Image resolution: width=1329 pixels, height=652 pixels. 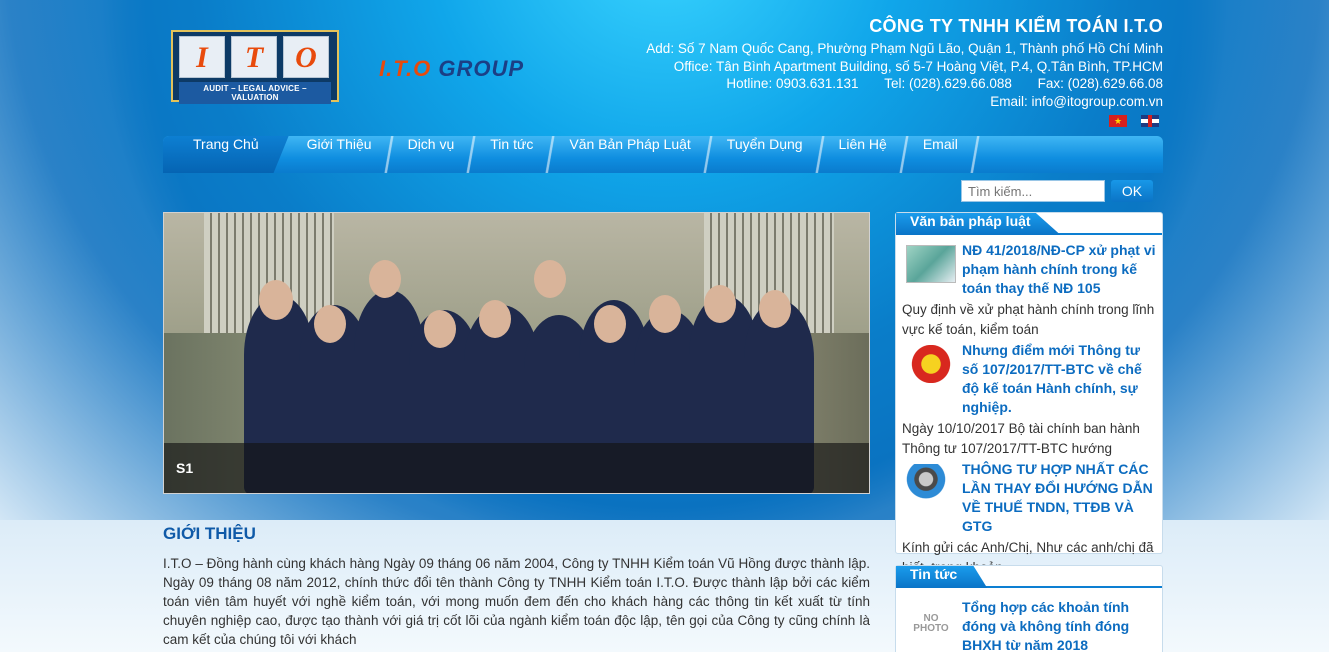 I want to click on language-switcher: ★, so click(x=1134, y=121).